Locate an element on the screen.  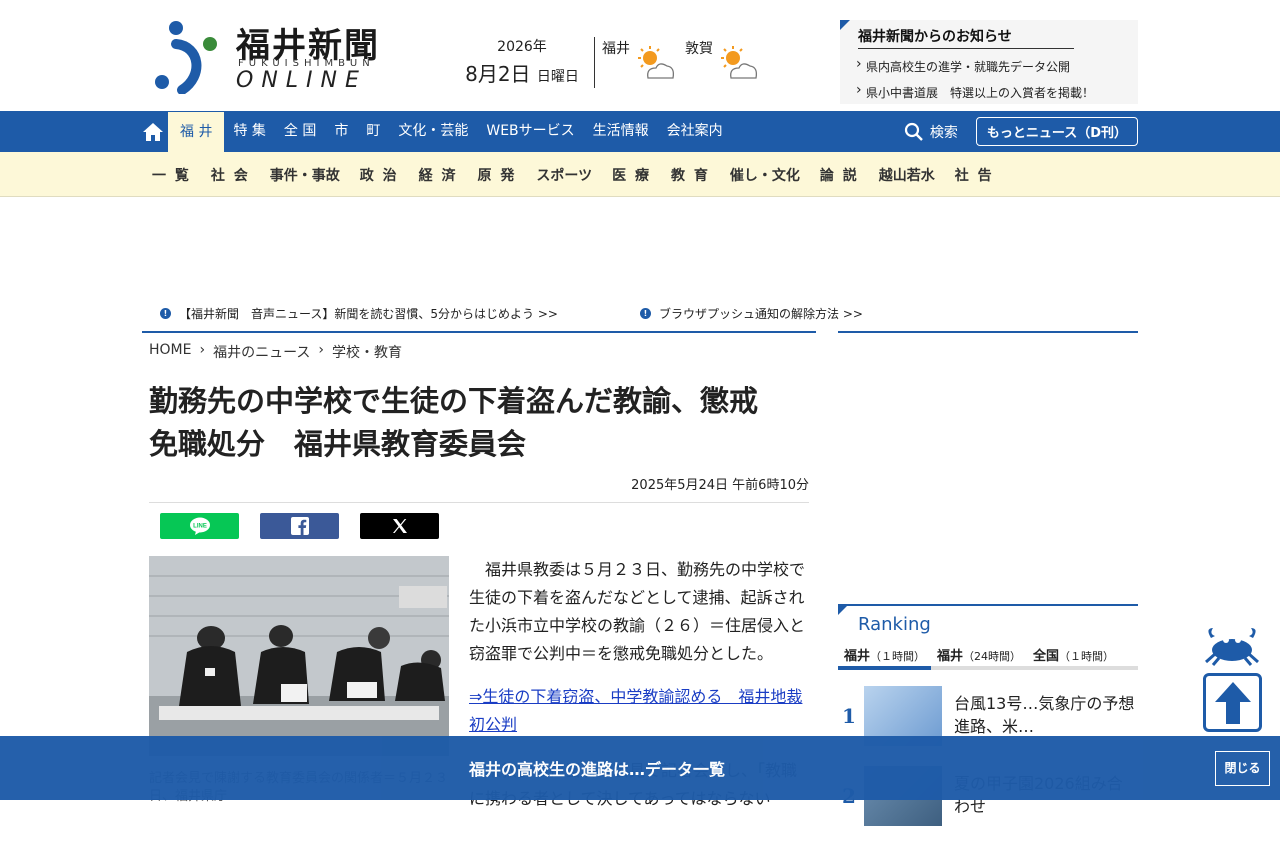
breadcrumb-home: HOME is located at coordinates (170, 352).